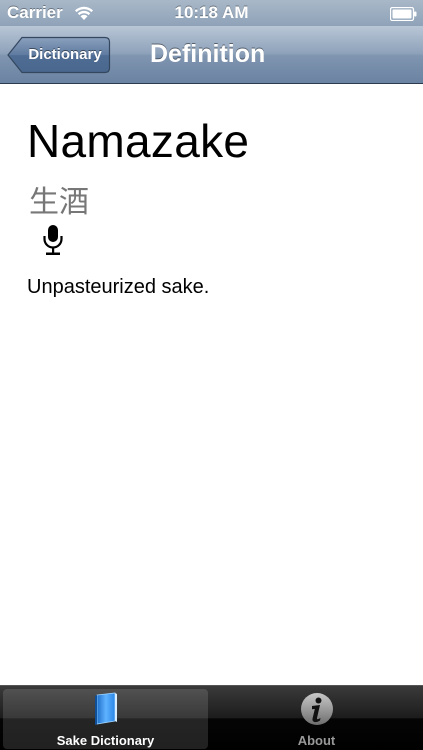 Image resolution: width=423 pixels, height=750 pixels. What do you see at coordinates (53, 242) in the screenshot?
I see `microphone-icon` at bounding box center [53, 242].